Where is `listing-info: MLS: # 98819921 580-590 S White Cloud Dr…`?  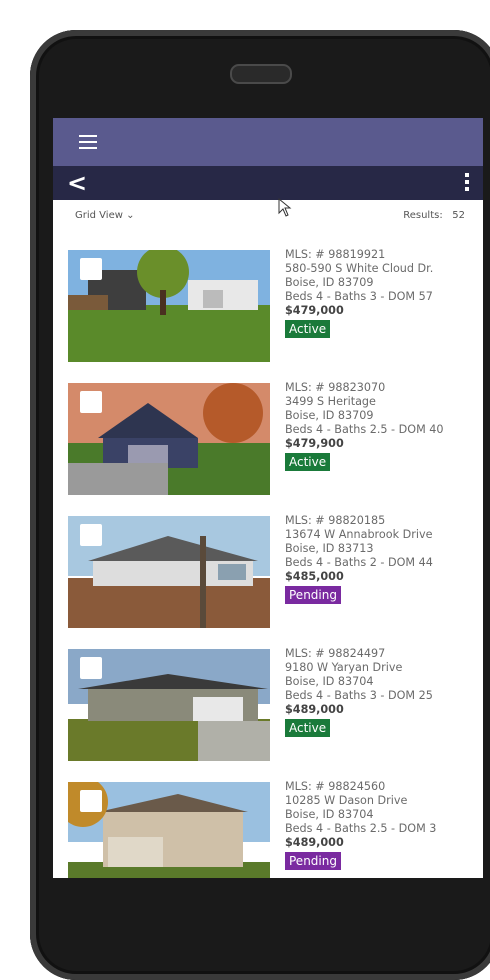
listing-info: MLS: # 98819921 580-590 S White Cloud Dr… is located at coordinates (383, 293).